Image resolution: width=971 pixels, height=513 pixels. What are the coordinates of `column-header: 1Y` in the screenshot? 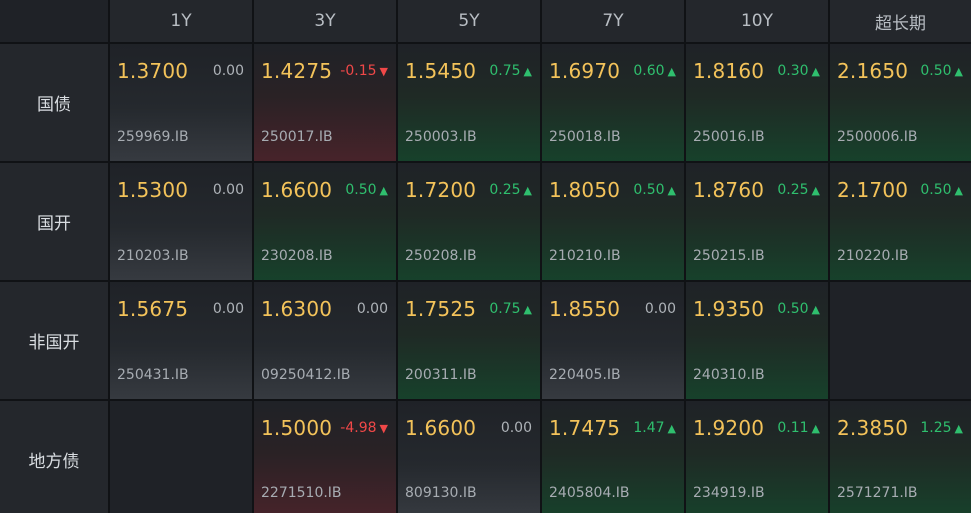 It's located at (181, 21).